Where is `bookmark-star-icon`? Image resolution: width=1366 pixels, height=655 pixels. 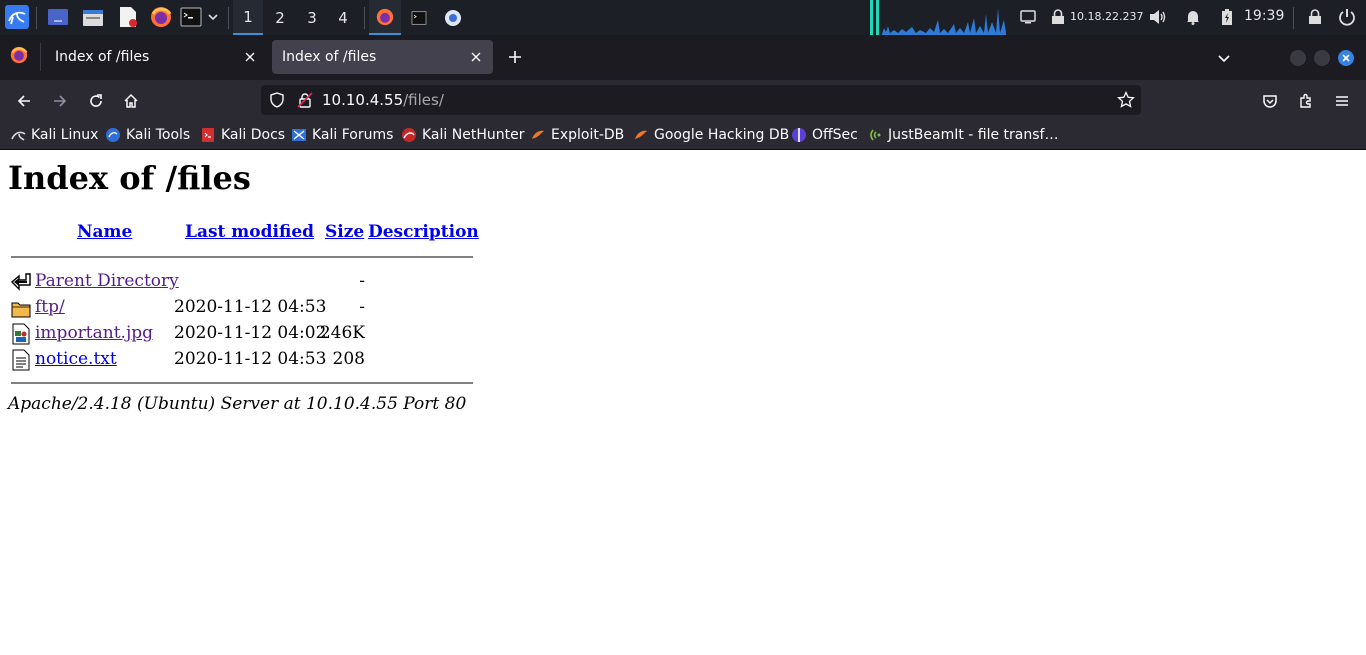
bookmark-star-icon is located at coordinates (1126, 101).